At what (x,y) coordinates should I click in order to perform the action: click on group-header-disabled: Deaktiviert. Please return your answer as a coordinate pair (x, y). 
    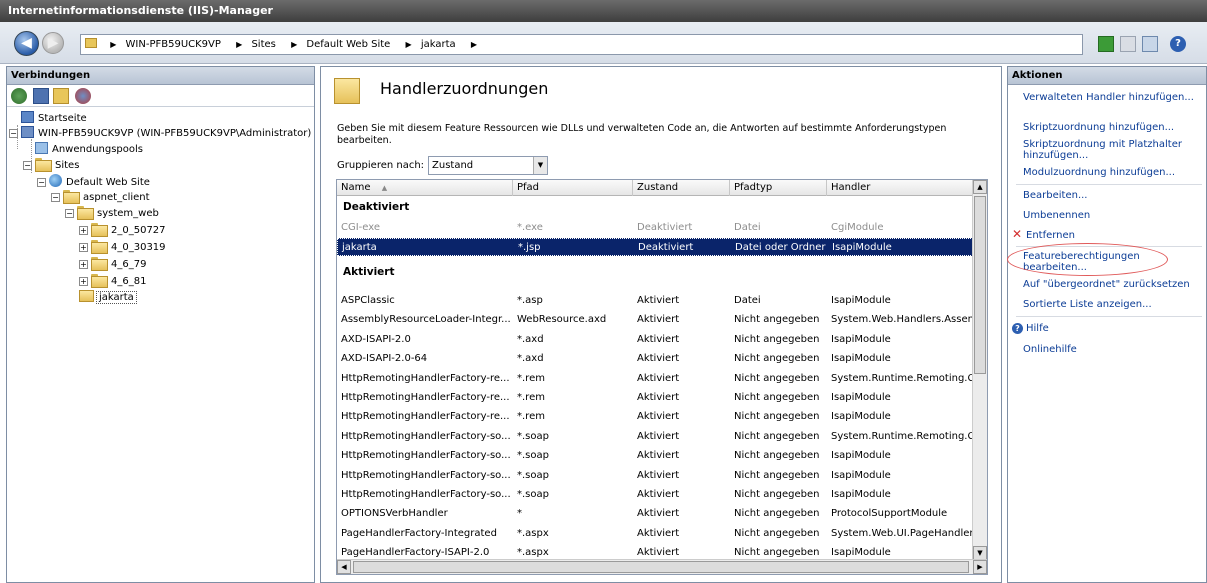
    Looking at the image, I should click on (655, 207).